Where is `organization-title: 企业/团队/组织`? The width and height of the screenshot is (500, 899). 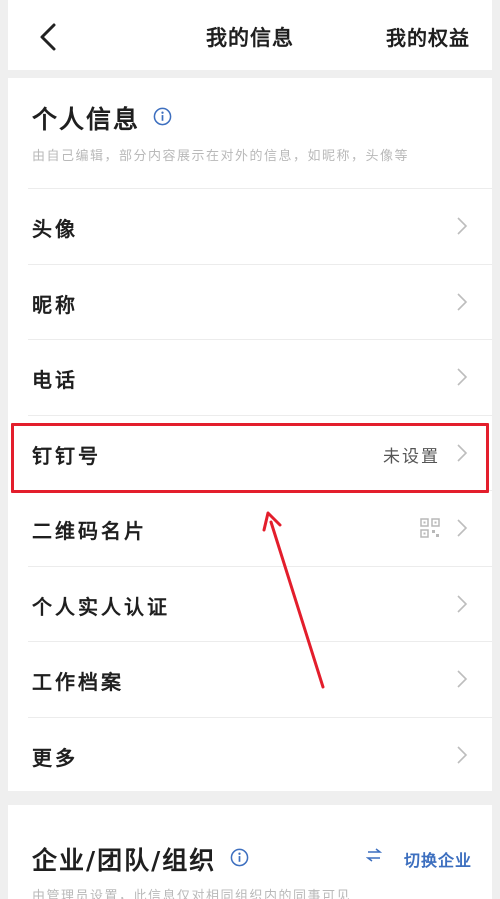 organization-title: 企业/团队/组织 is located at coordinates (124, 860).